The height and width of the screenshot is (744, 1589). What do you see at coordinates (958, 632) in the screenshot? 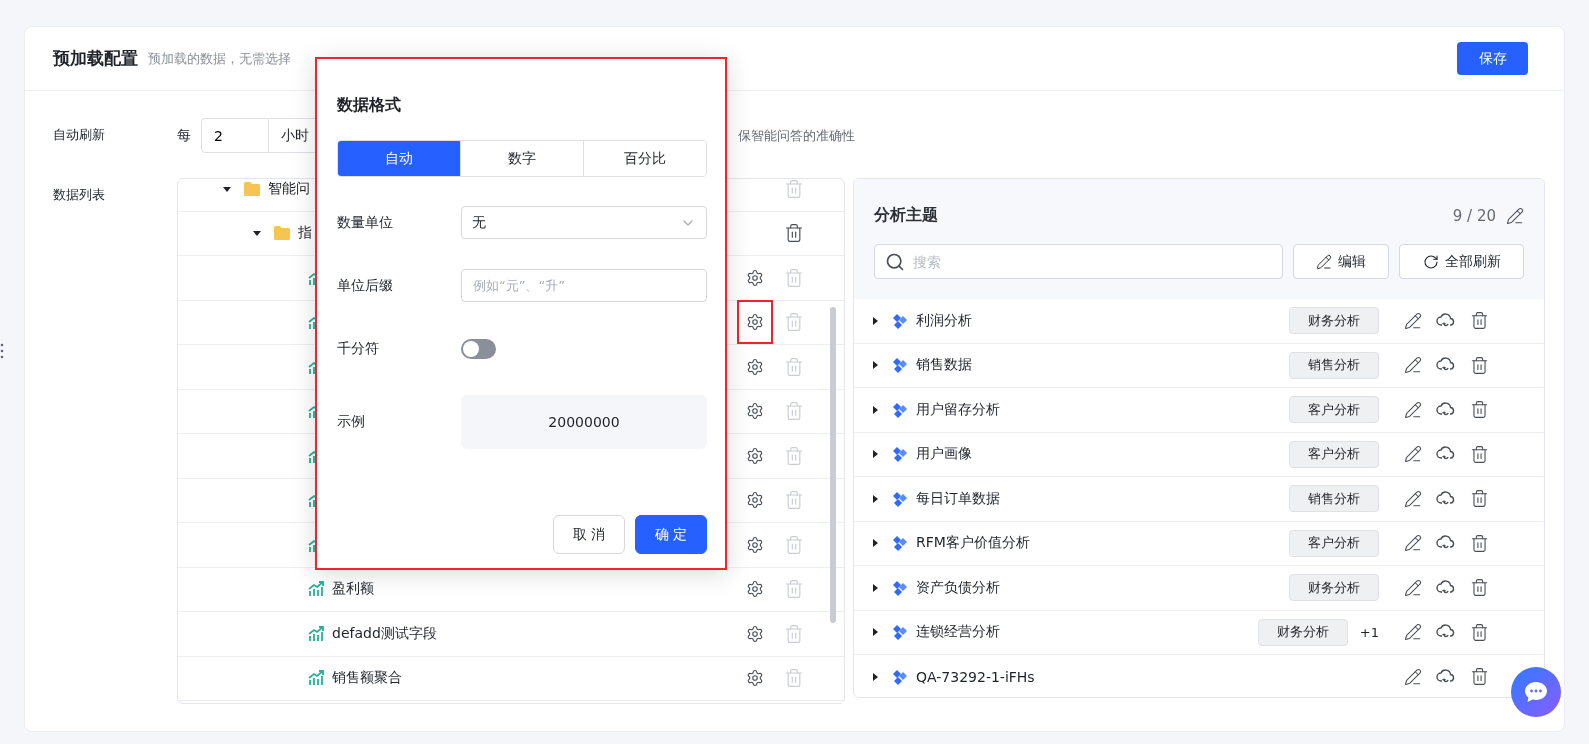
I see `topic-name: 连锁经营分析` at bounding box center [958, 632].